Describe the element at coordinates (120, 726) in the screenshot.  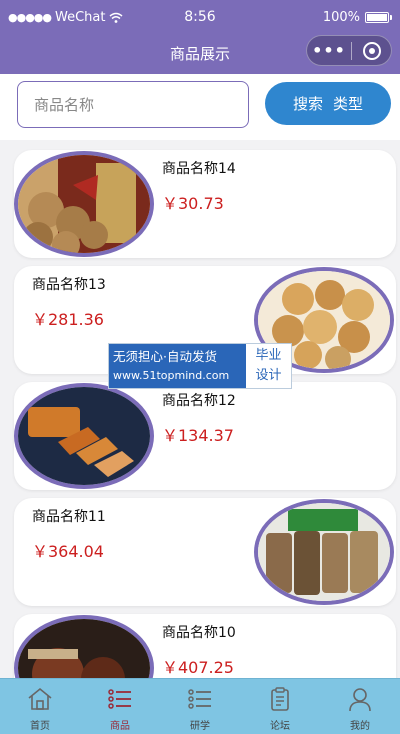
I see `tab-label: 商品` at that location.